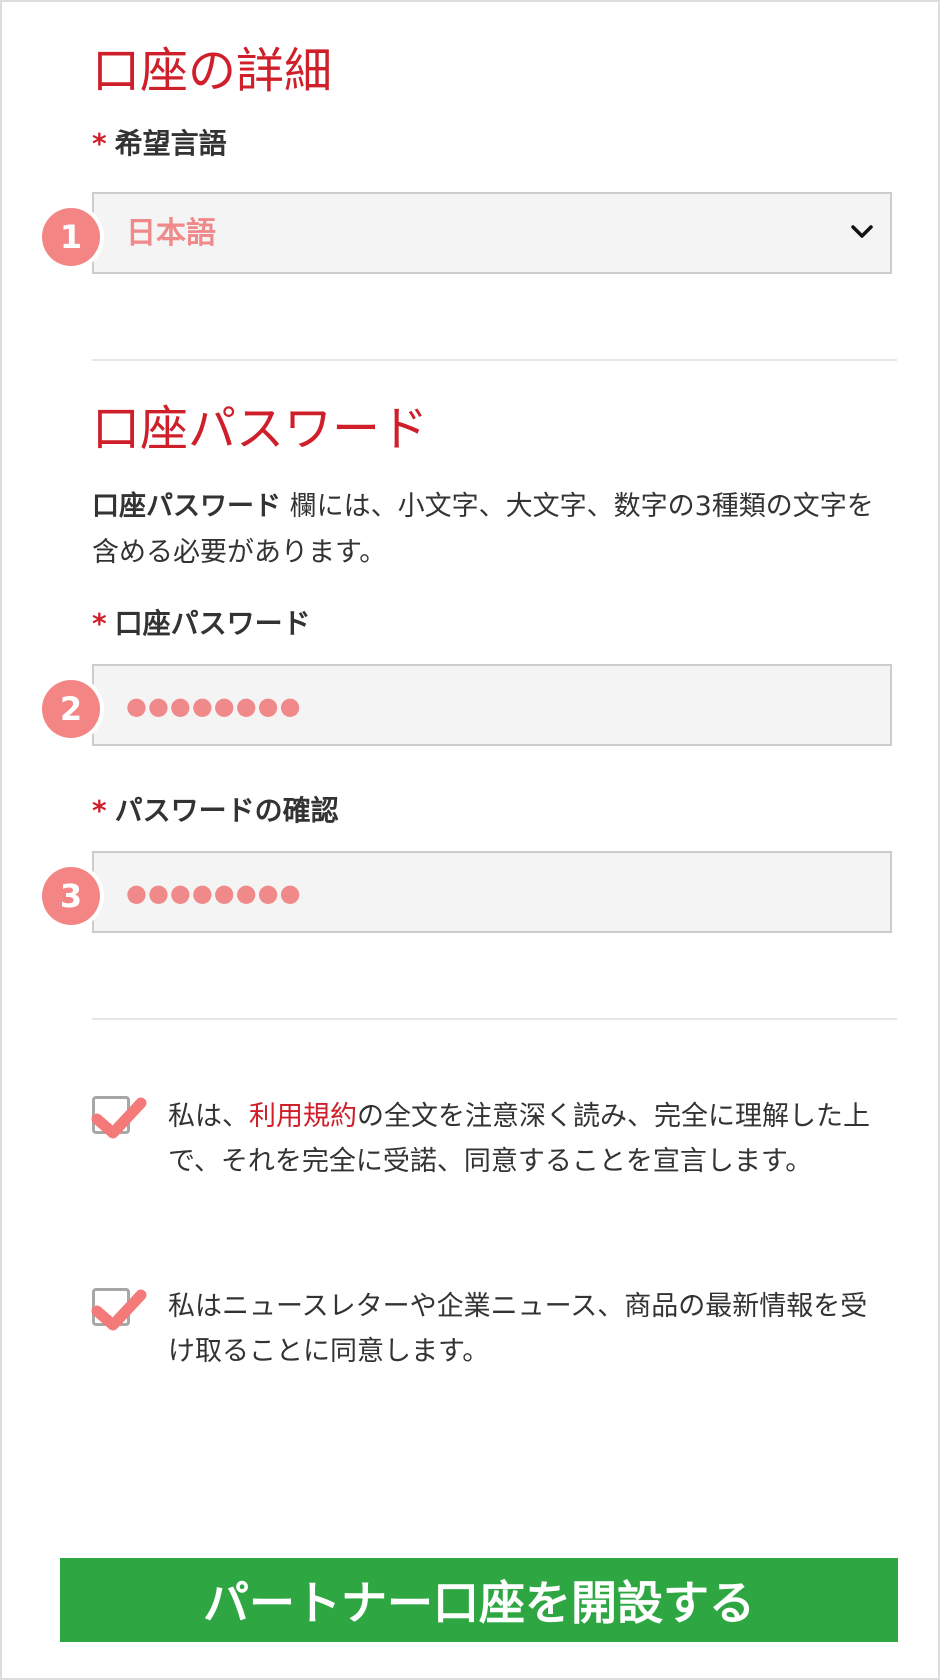  What do you see at coordinates (214, 706) in the screenshot?
I see `password-field-value: ●●●●●●●●` at bounding box center [214, 706].